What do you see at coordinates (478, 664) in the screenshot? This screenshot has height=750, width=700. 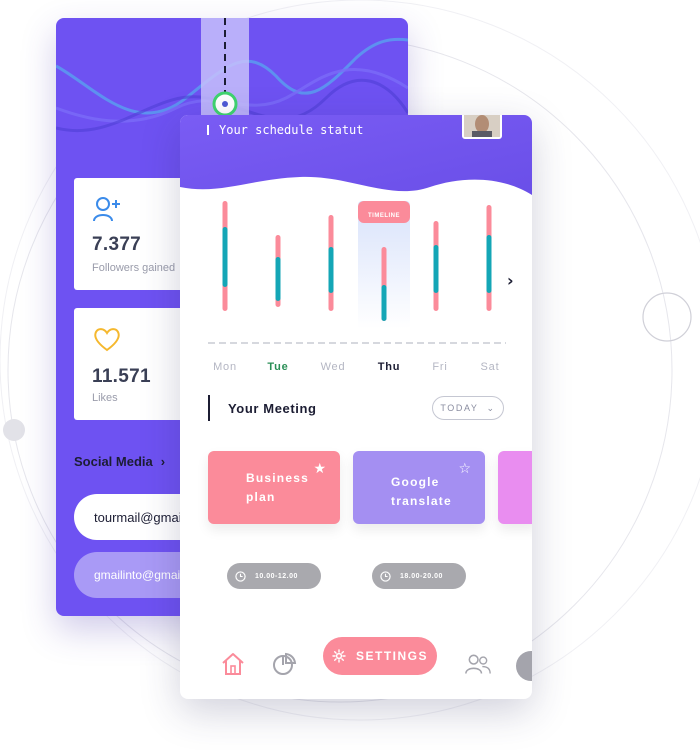 I see `users-icon` at bounding box center [478, 664].